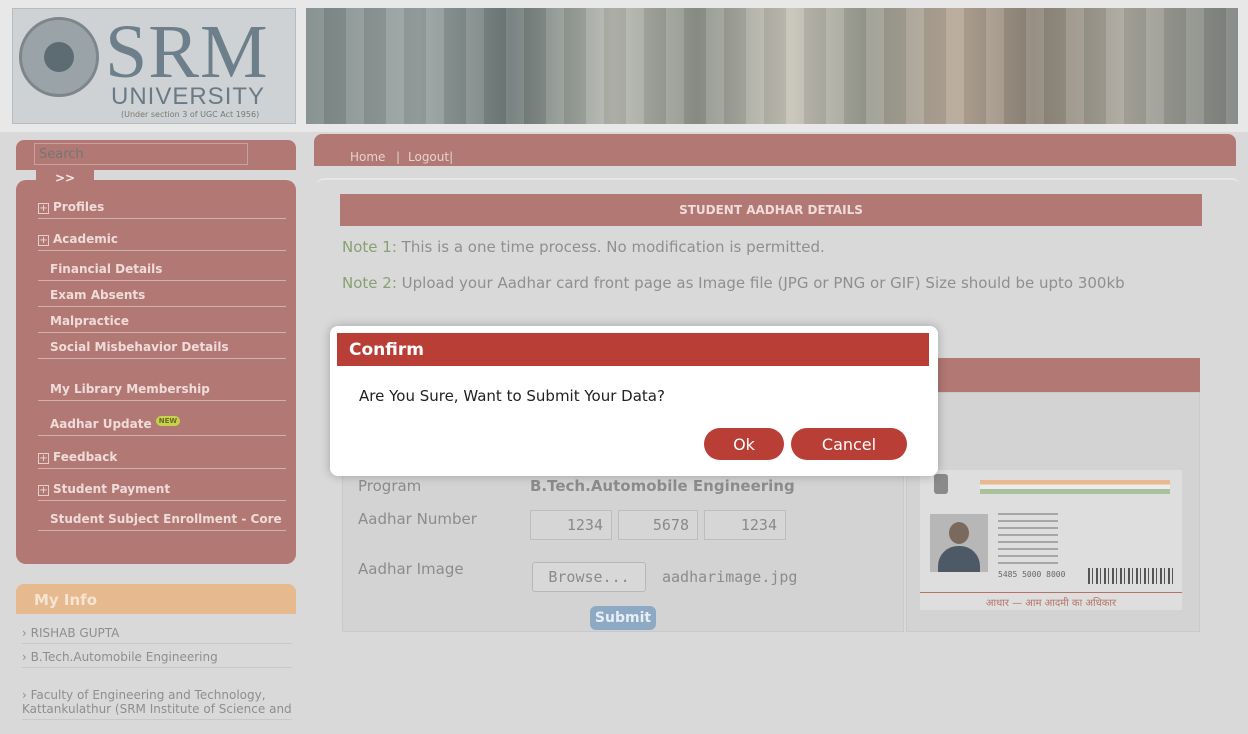 This screenshot has width=1248, height=734. Describe the element at coordinates (849, 444) in the screenshot. I see `cancel-button: Cancel` at that location.